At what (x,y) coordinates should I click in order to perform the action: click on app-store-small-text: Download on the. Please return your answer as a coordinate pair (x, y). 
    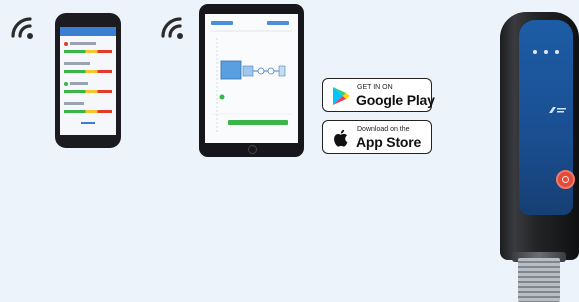
    Looking at the image, I should click on (383, 129).